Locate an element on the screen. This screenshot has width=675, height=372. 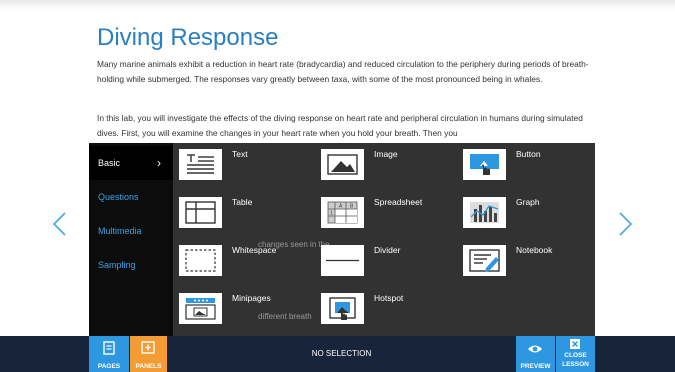
tile-text: Text is located at coordinates (249, 169).